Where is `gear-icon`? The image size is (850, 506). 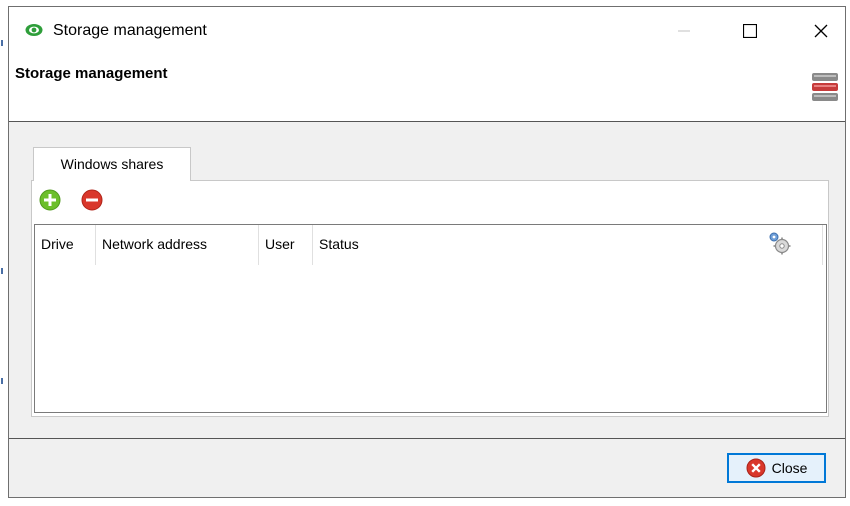
gear-icon is located at coordinates (780, 243).